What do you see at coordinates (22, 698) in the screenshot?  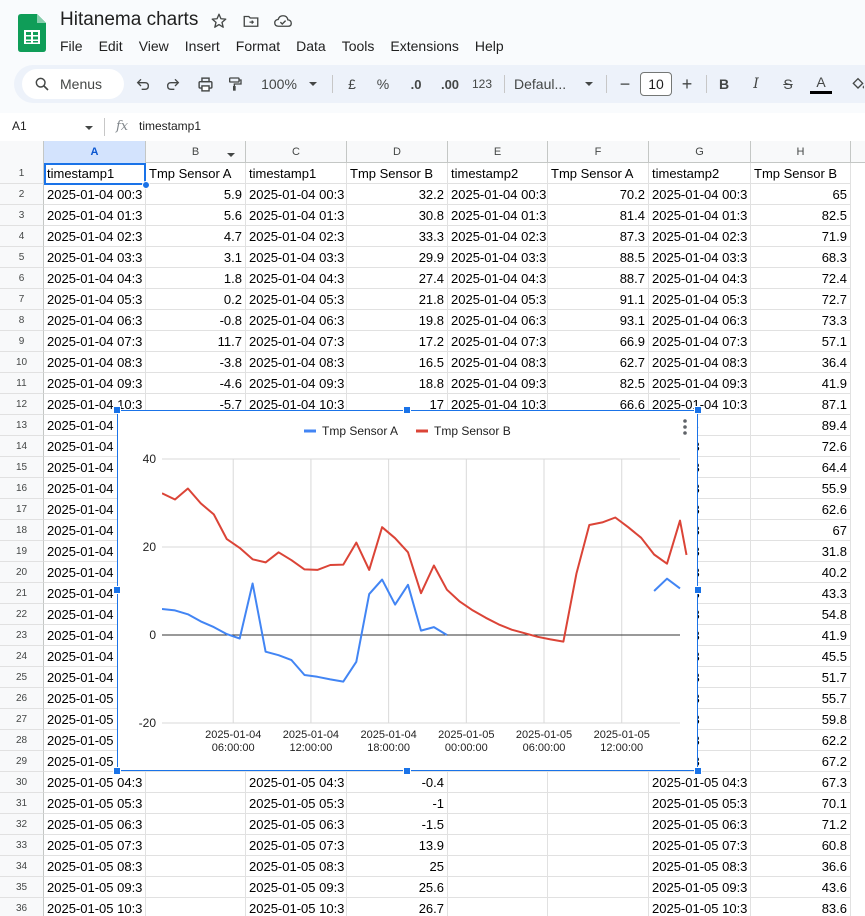 I see `row-header: 26` at bounding box center [22, 698].